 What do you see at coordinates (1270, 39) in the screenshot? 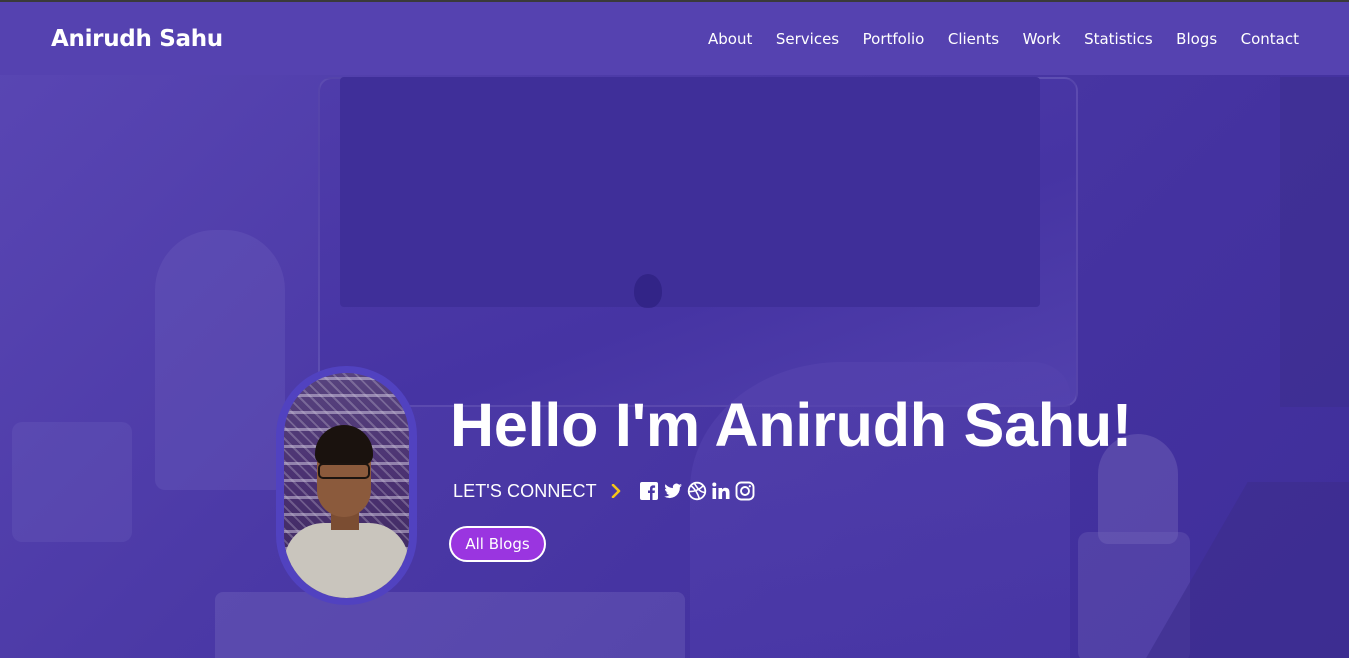
I see `nav-link-contact: Contact` at bounding box center [1270, 39].